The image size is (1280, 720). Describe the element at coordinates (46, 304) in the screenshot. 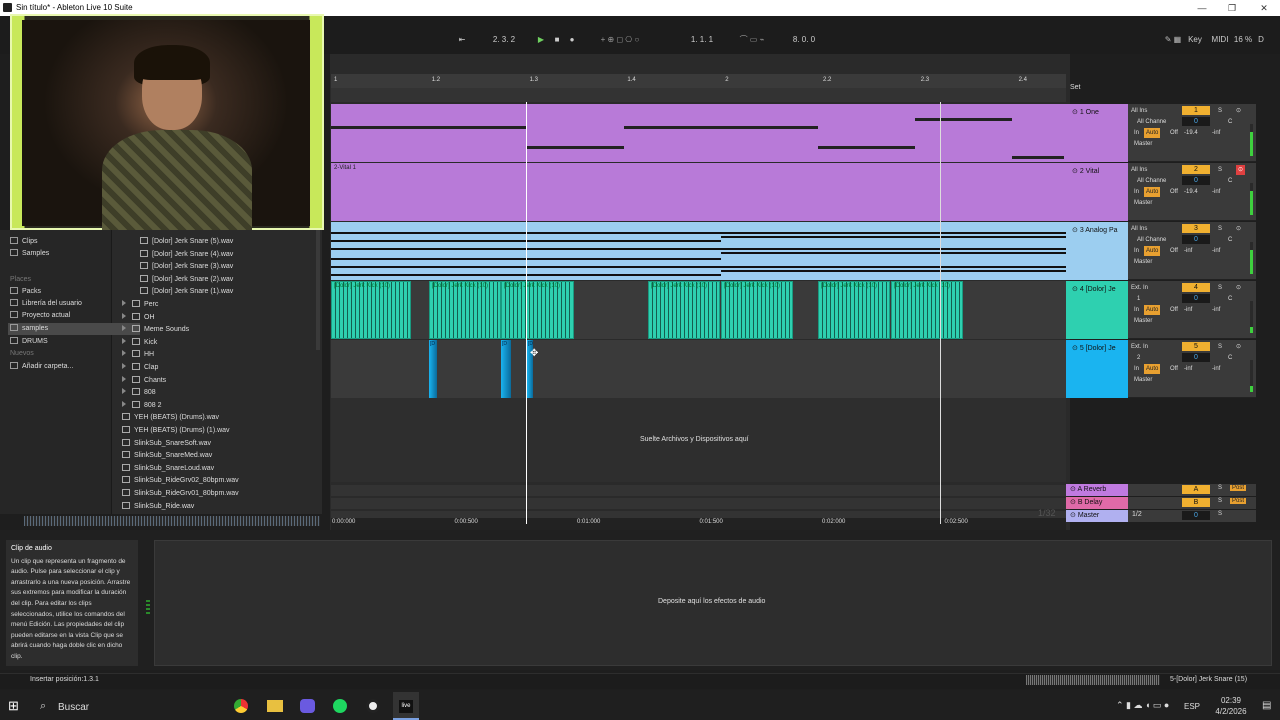

I see `place-item: Librería del usuario` at that location.